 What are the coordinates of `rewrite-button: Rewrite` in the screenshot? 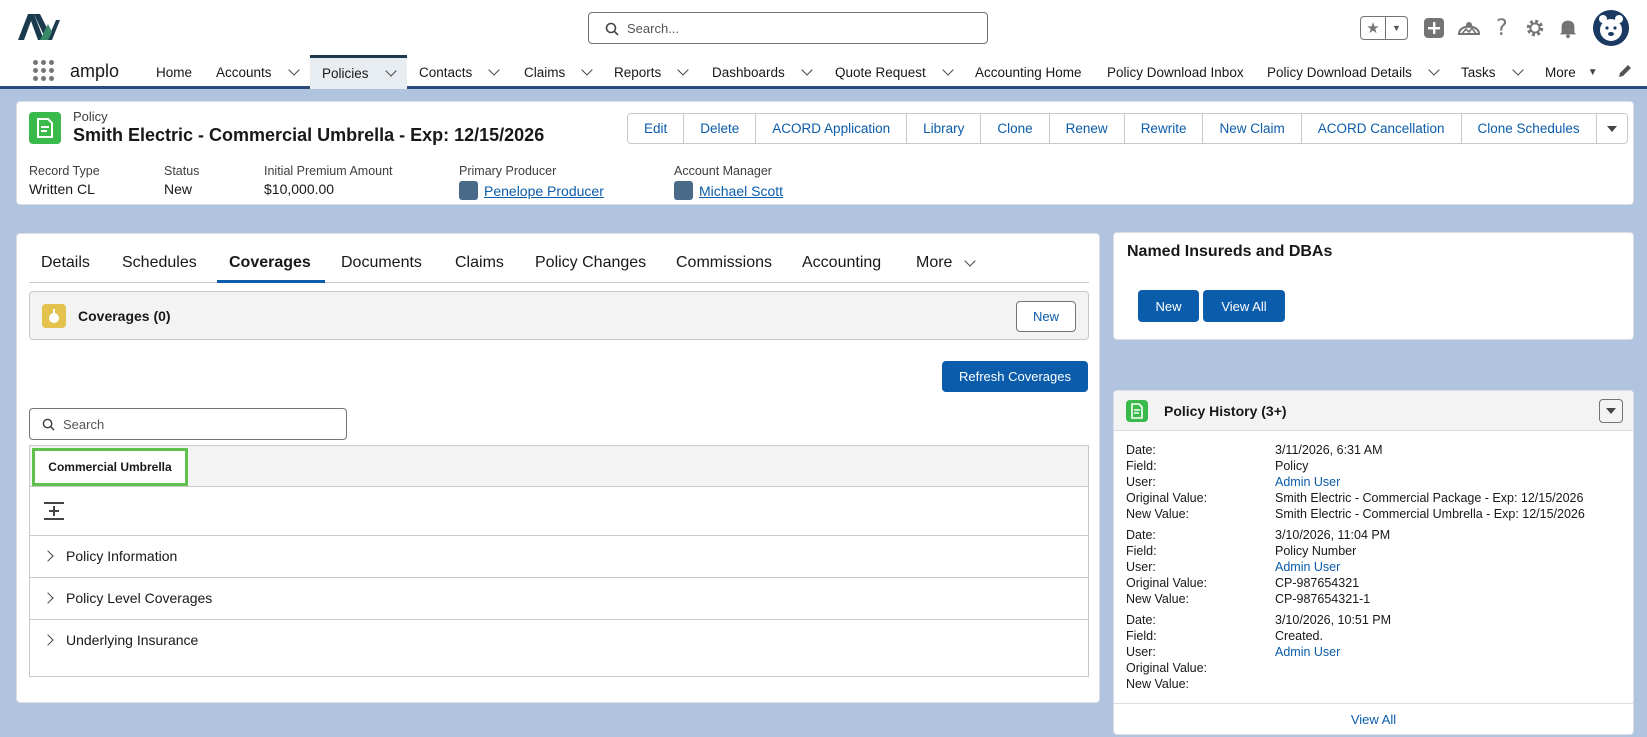 It's located at (1164, 128).